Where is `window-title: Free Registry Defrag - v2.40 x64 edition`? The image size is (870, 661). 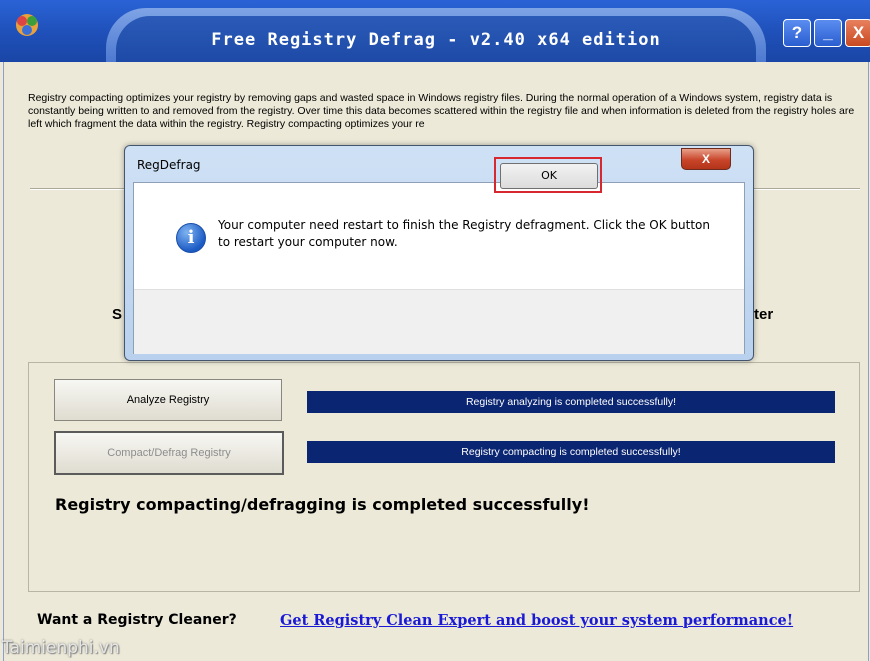 window-title: Free Registry Defrag - v2.40 x64 edition is located at coordinates (436, 40).